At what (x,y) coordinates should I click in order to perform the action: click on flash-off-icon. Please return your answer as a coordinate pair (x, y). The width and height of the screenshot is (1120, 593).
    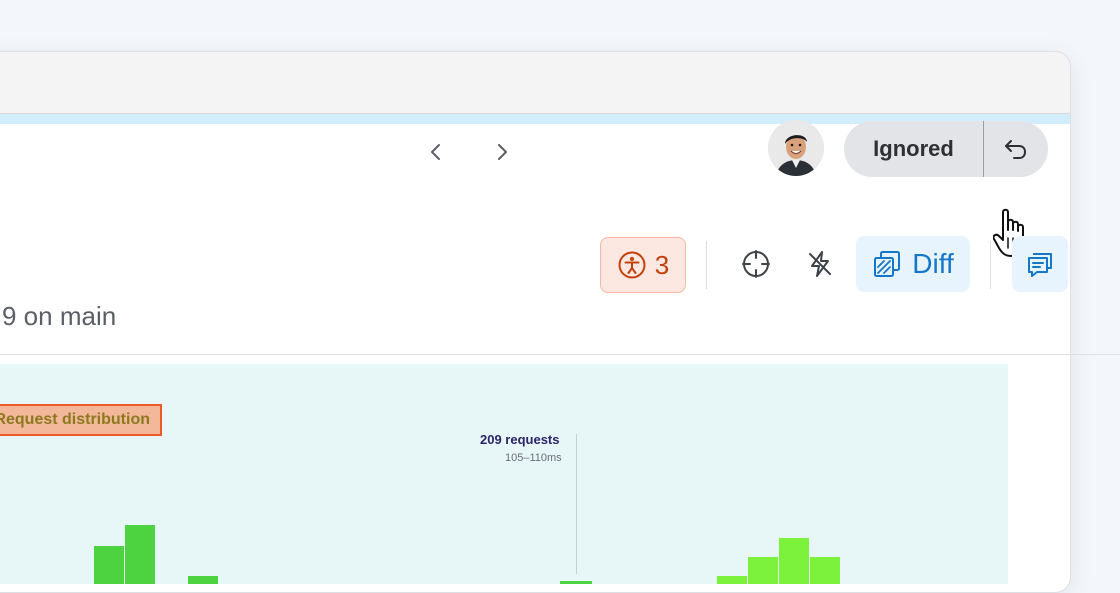
    Looking at the image, I should click on (820, 264).